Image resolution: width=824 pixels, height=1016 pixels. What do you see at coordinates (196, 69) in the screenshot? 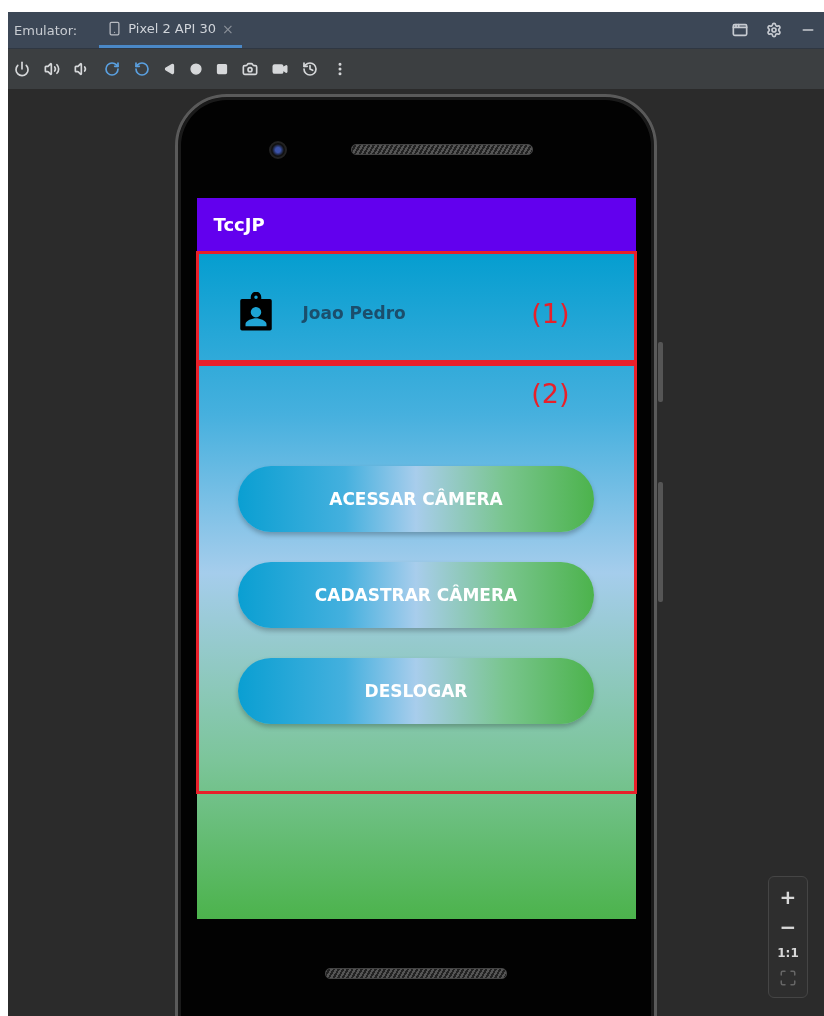
I see `home-icon` at bounding box center [196, 69].